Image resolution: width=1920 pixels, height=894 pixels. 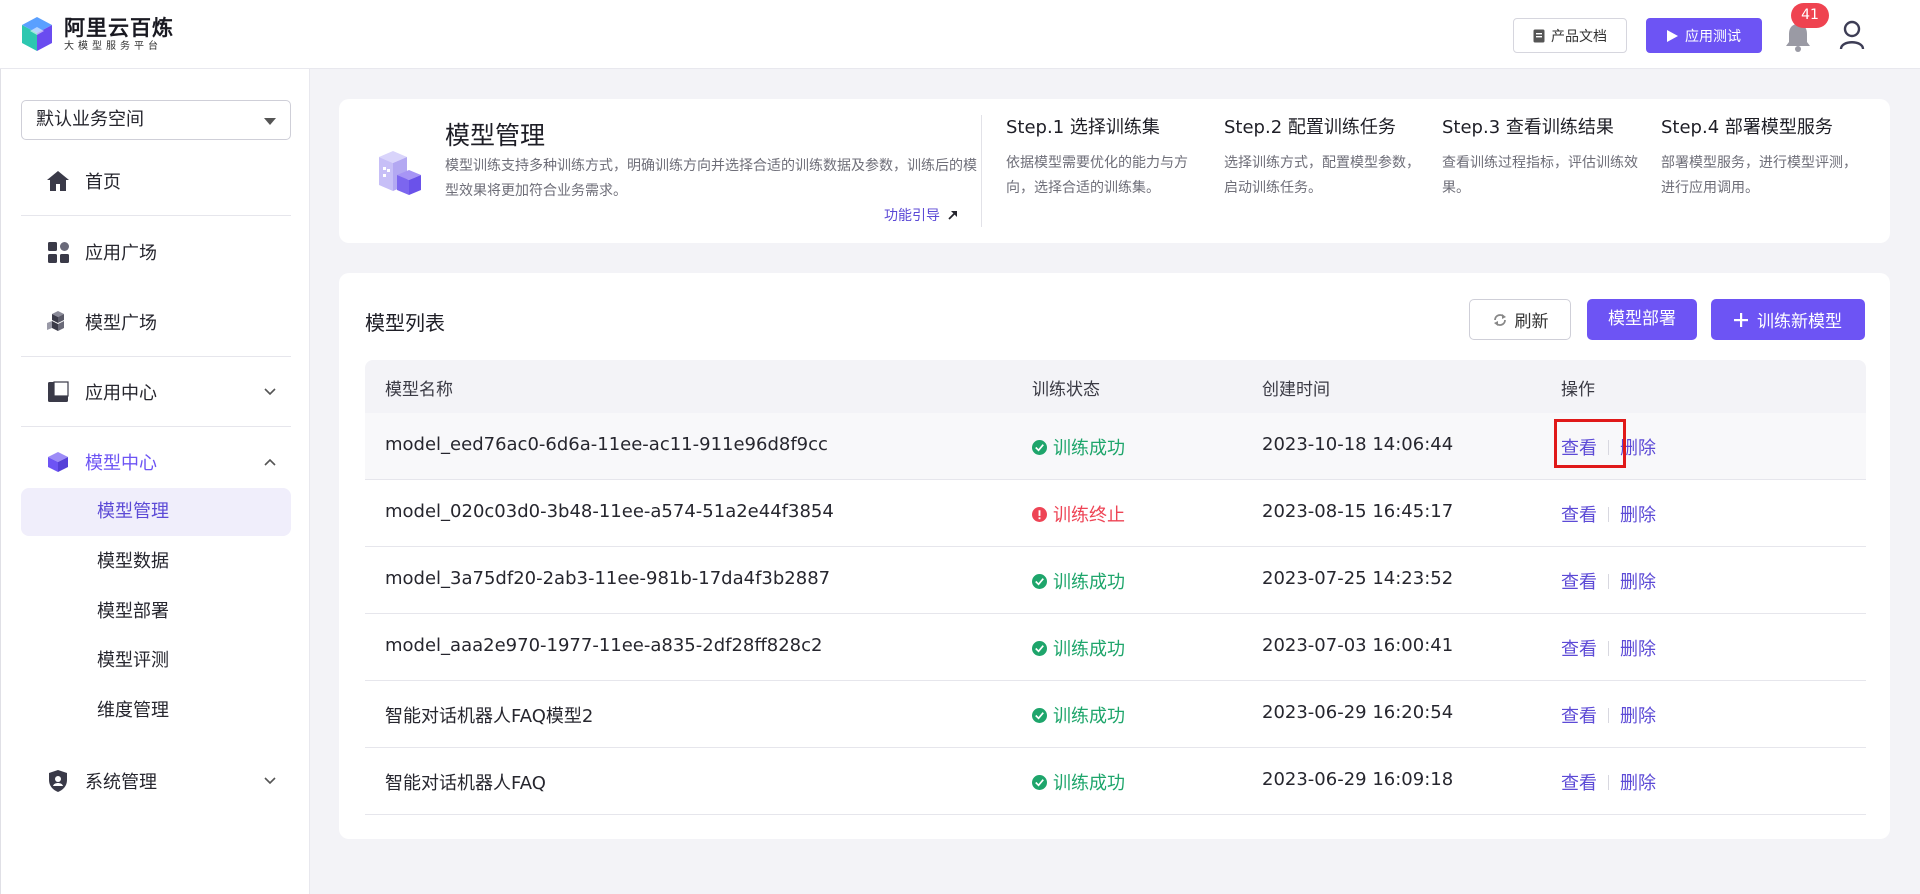 I want to click on workspace-value: 默认业务空间, so click(x=90, y=119).